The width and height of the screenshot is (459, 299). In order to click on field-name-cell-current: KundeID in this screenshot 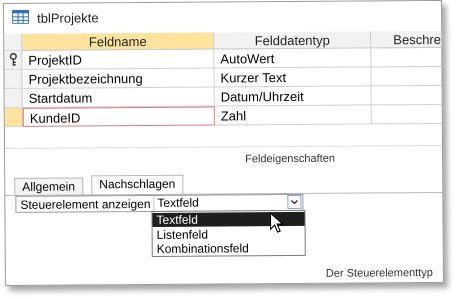, I will do `click(118, 116)`.